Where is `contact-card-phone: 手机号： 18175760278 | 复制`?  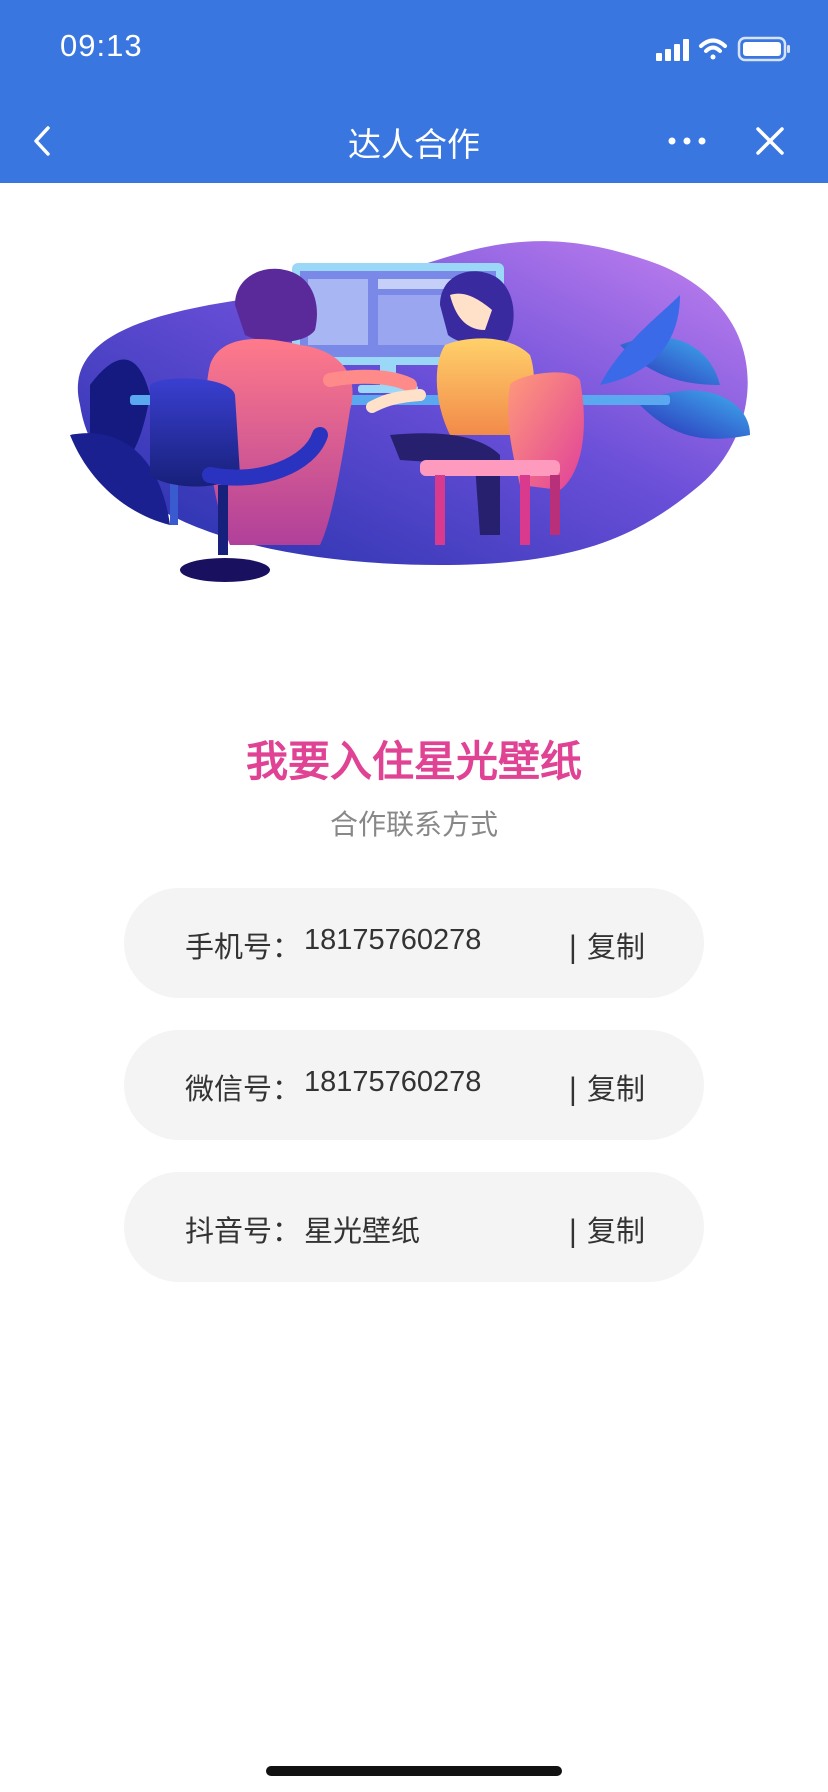 contact-card-phone: 手机号： 18175760278 | 复制 is located at coordinates (414, 943).